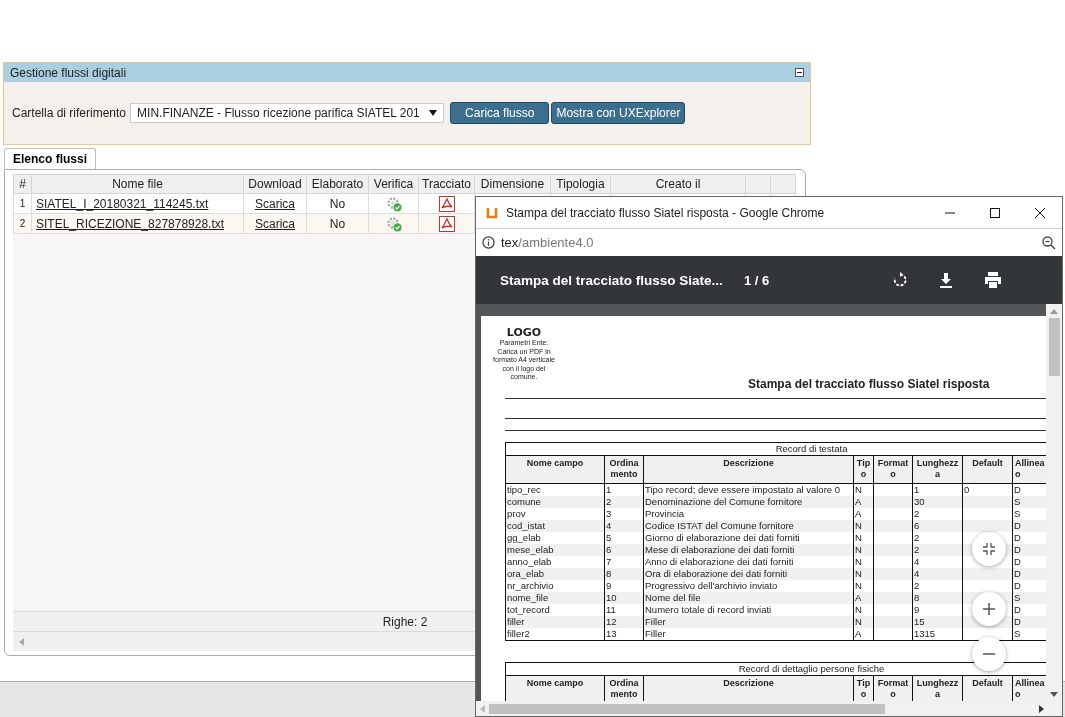 This screenshot has width=1065, height=717. Describe the element at coordinates (937, 502) in the screenshot. I see `table-cell: 30` at that location.